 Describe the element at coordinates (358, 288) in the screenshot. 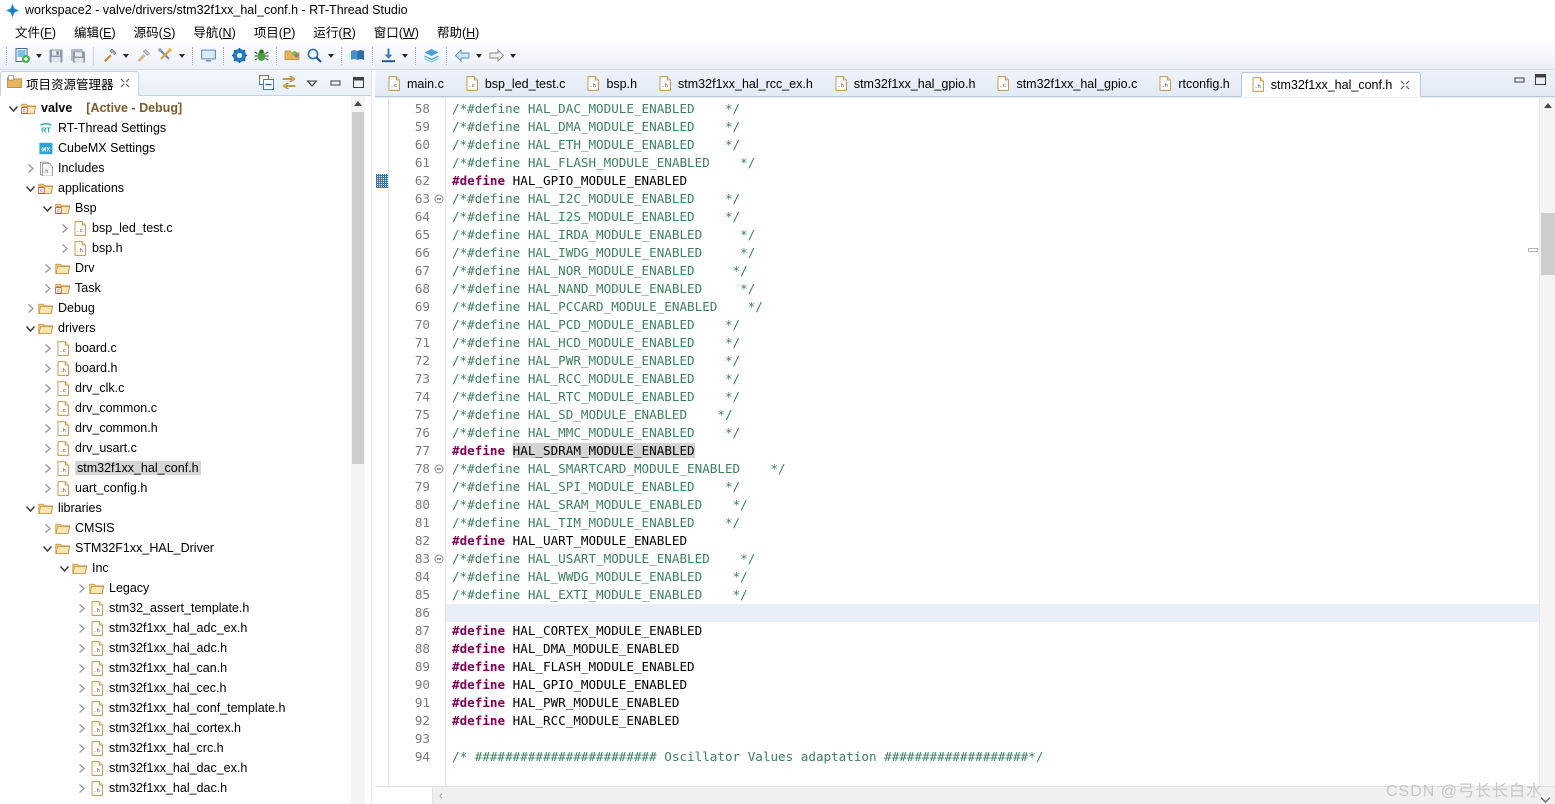

I see `scrollbar-thumb` at that location.